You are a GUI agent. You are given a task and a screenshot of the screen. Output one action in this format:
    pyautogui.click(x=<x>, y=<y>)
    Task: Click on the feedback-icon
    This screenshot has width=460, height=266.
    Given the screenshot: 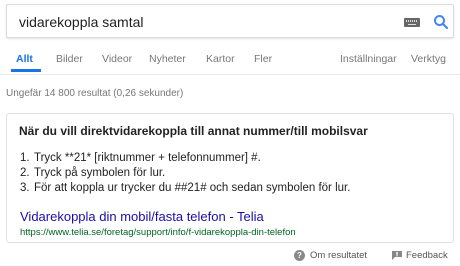 What is the action you would take?
    pyautogui.click(x=397, y=255)
    